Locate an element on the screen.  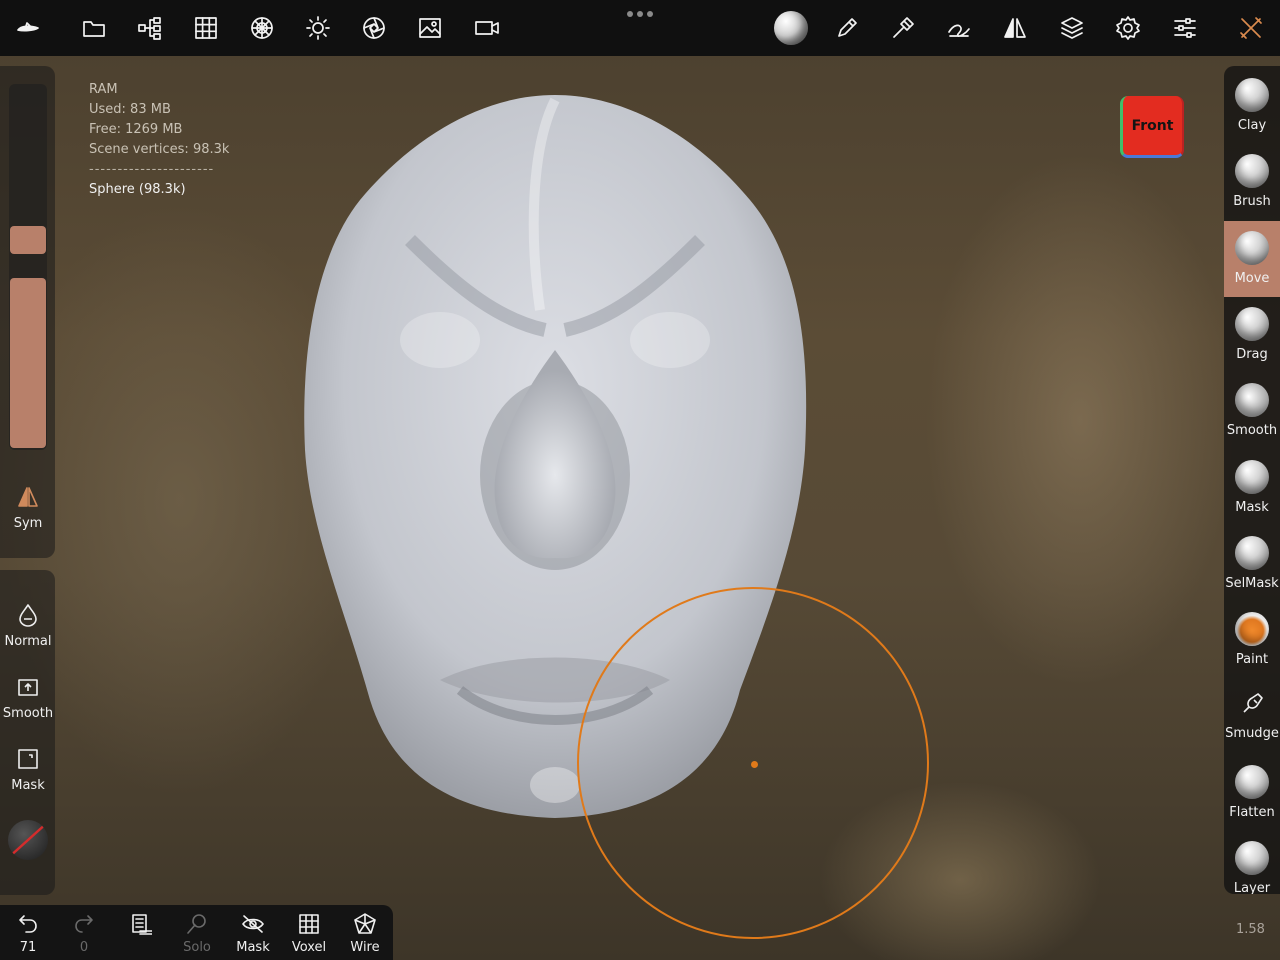
brush-label: Smudge is located at coordinates (1252, 734).